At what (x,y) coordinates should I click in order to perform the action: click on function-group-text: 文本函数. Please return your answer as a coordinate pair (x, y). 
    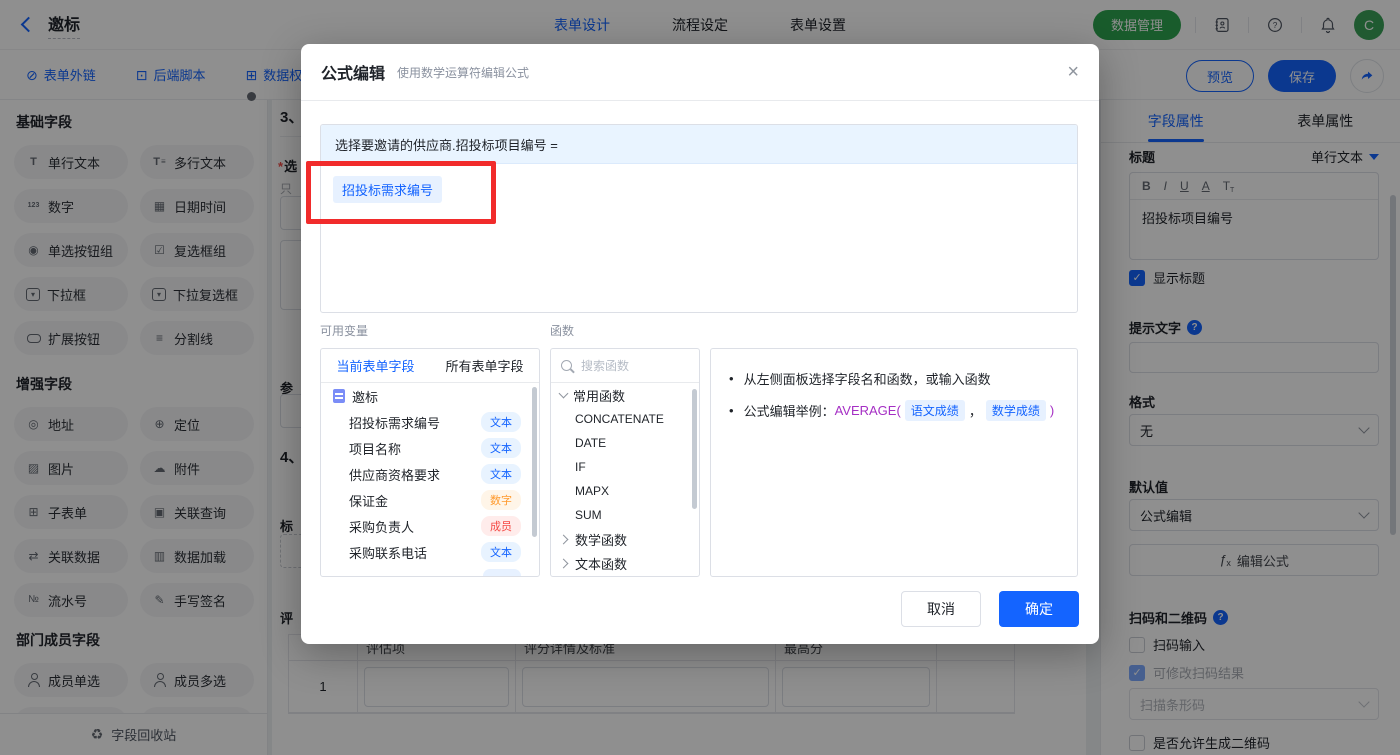
    Looking at the image, I should click on (625, 563).